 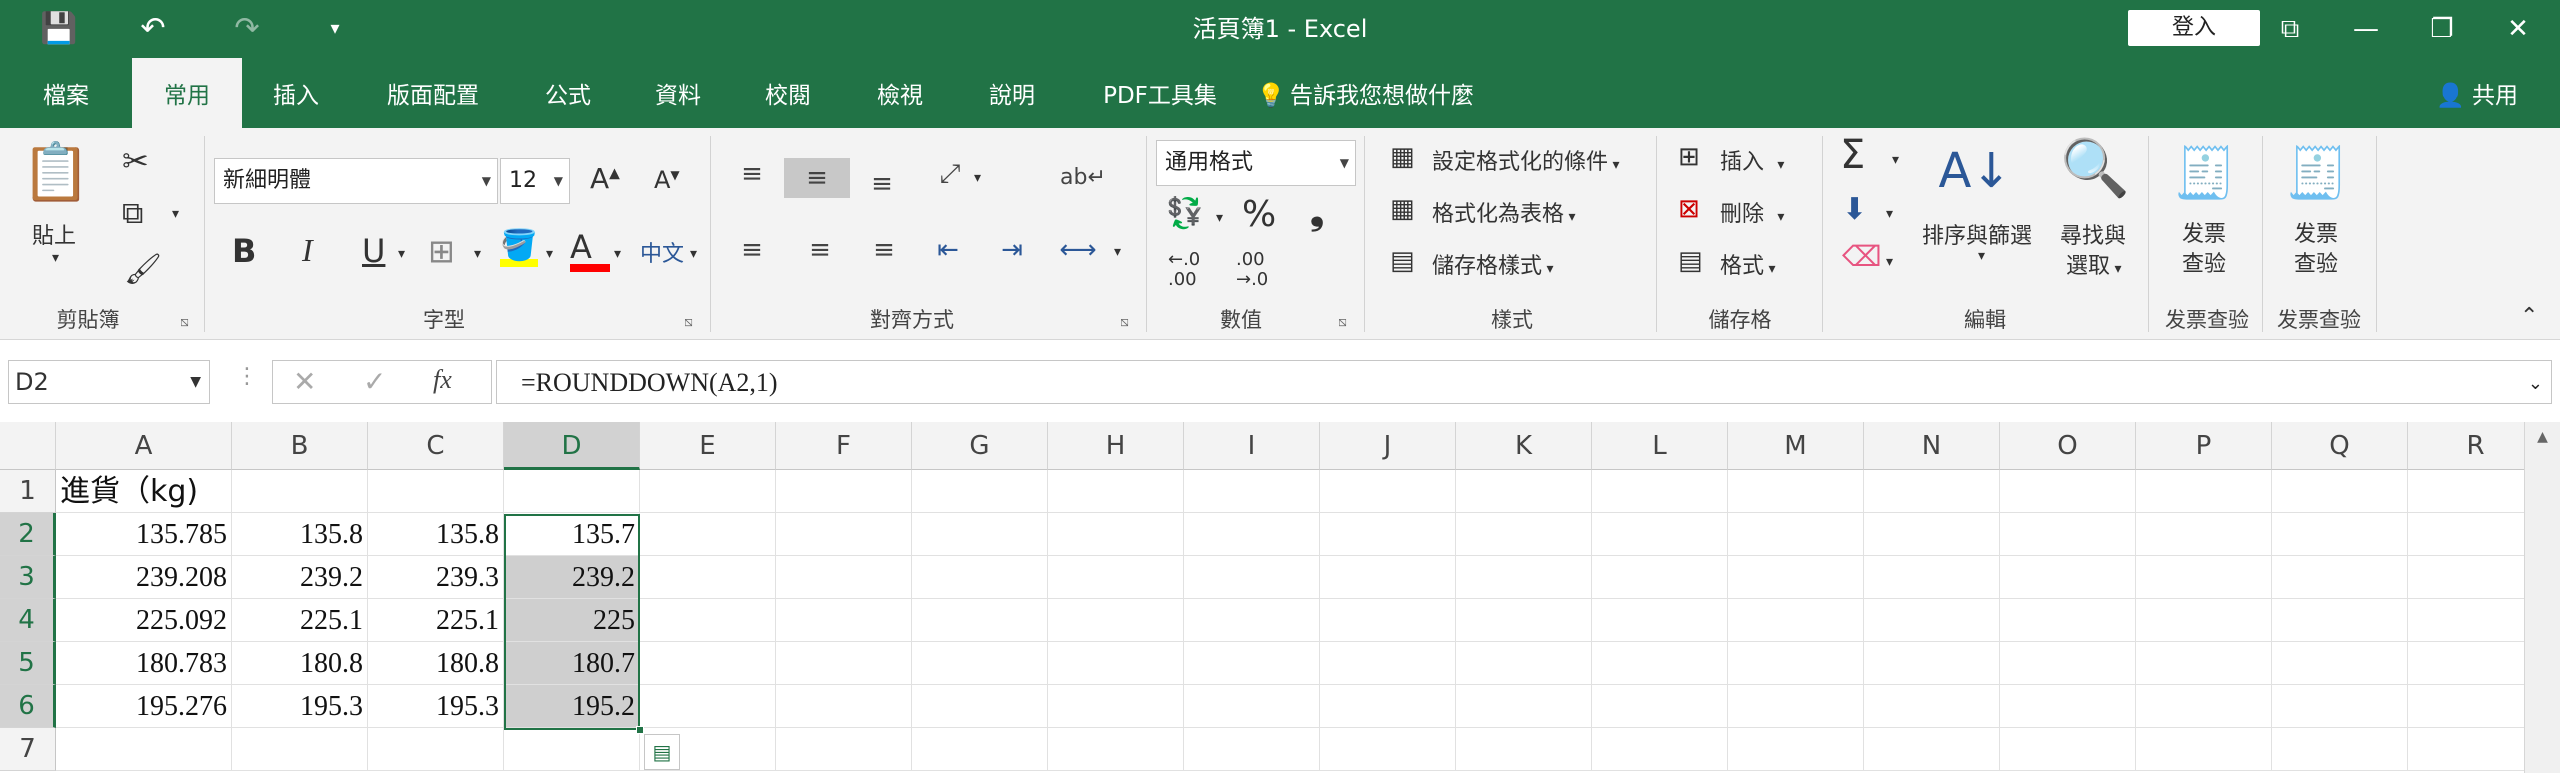 What do you see at coordinates (300, 706) in the screenshot?
I see `cell-B6: 195.3` at bounding box center [300, 706].